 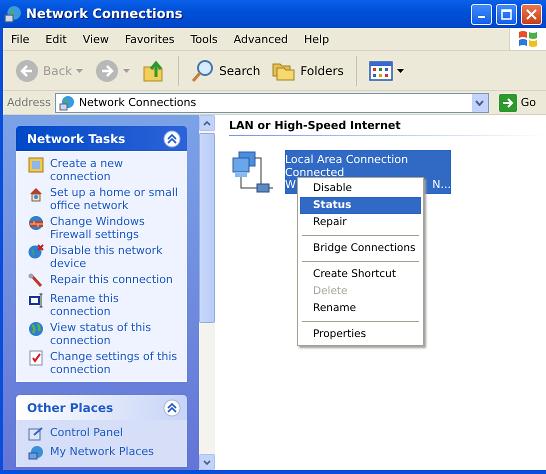 I want to click on dropdown-button, so click(x=480, y=103).